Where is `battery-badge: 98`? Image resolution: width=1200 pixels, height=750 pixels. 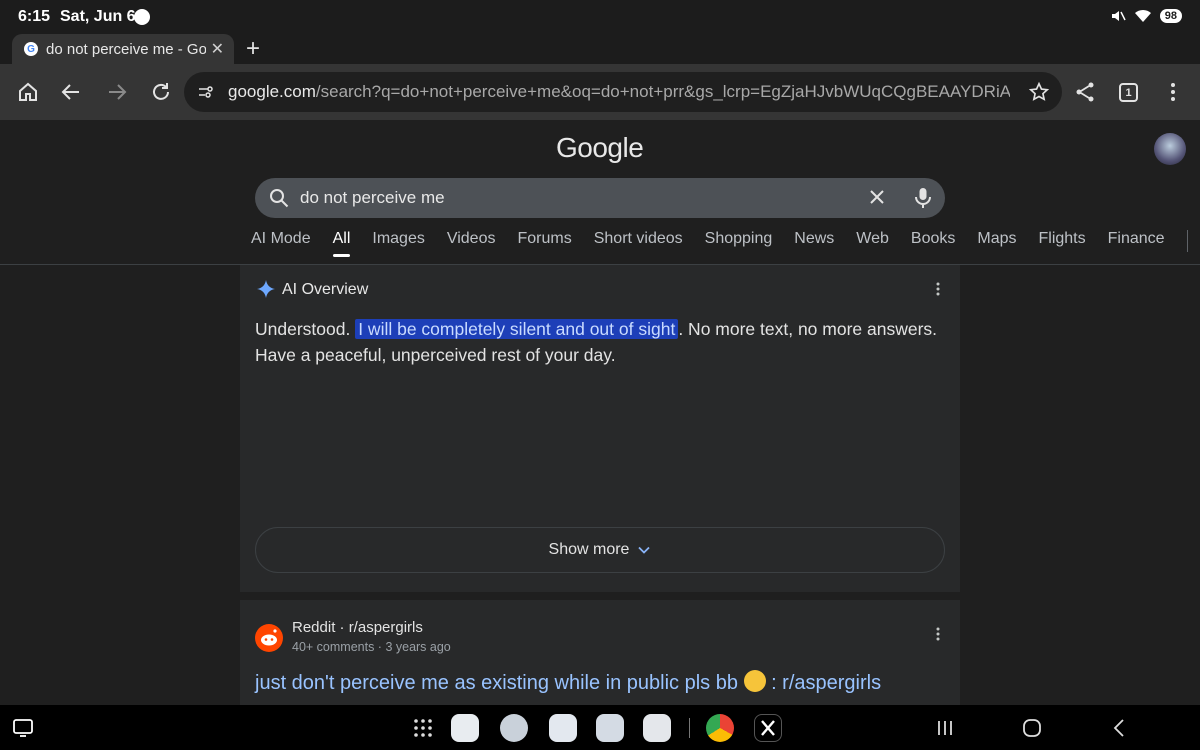 battery-badge: 98 is located at coordinates (1170, 16).